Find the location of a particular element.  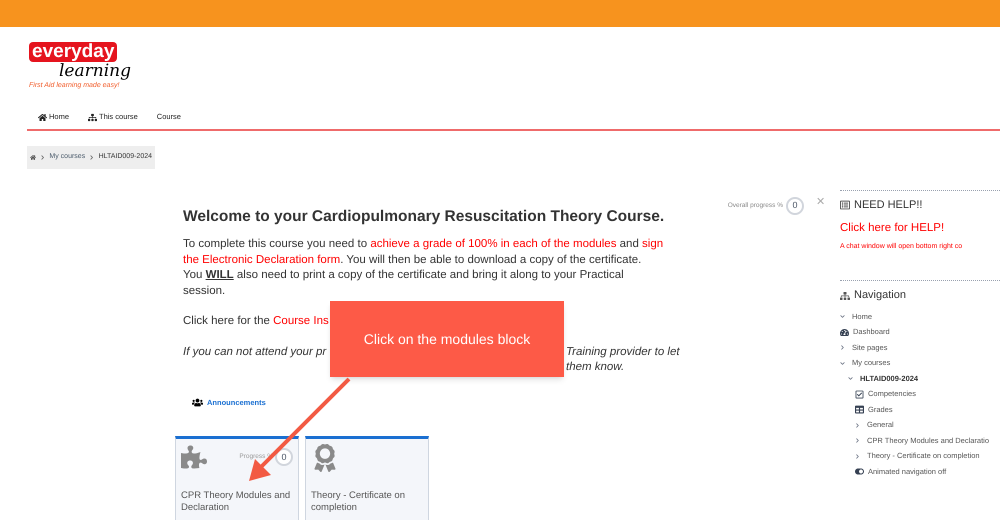

attend-text-end: Training provider to let them know. is located at coordinates (623, 359).